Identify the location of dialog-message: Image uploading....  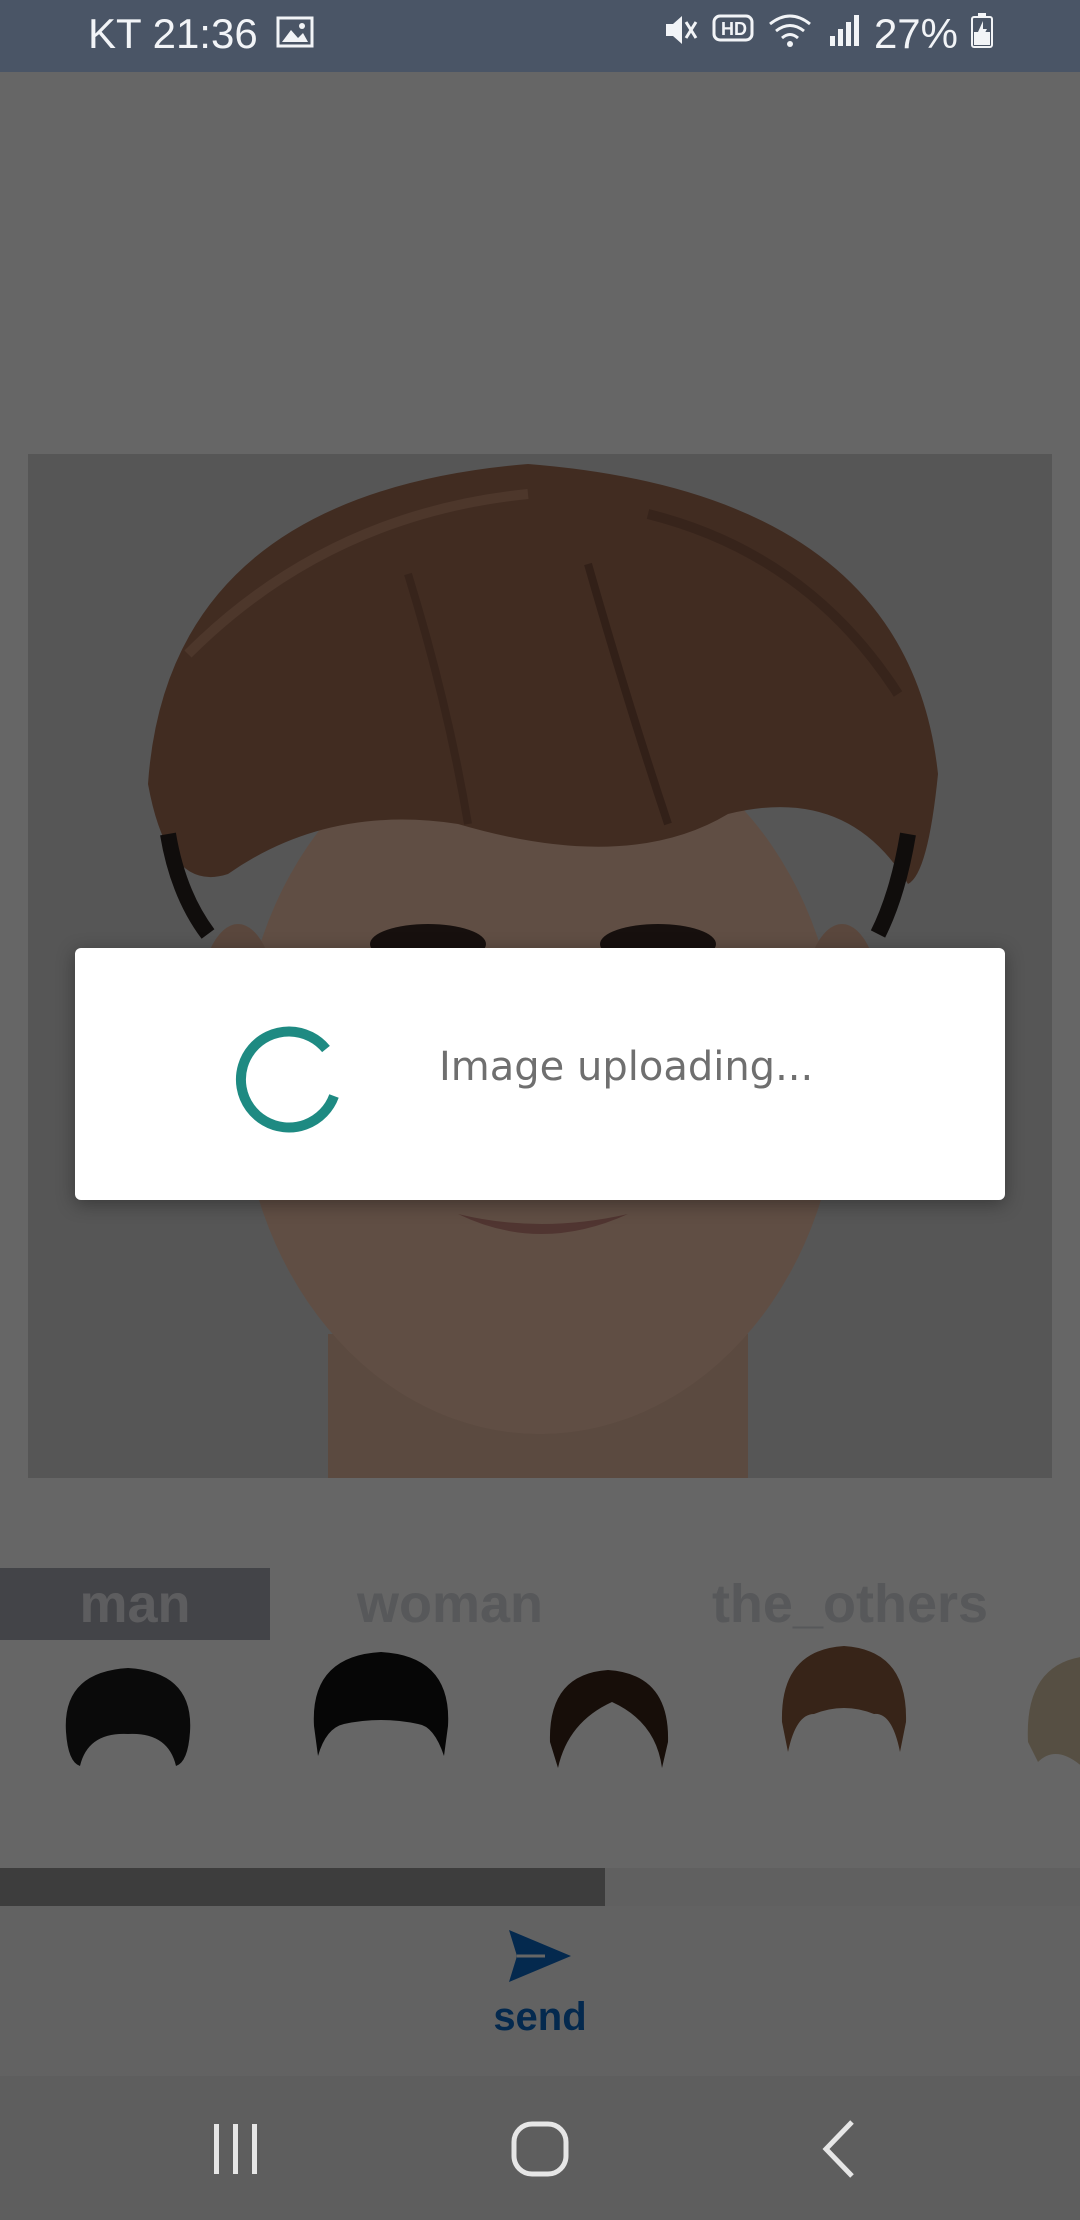
(626, 1067).